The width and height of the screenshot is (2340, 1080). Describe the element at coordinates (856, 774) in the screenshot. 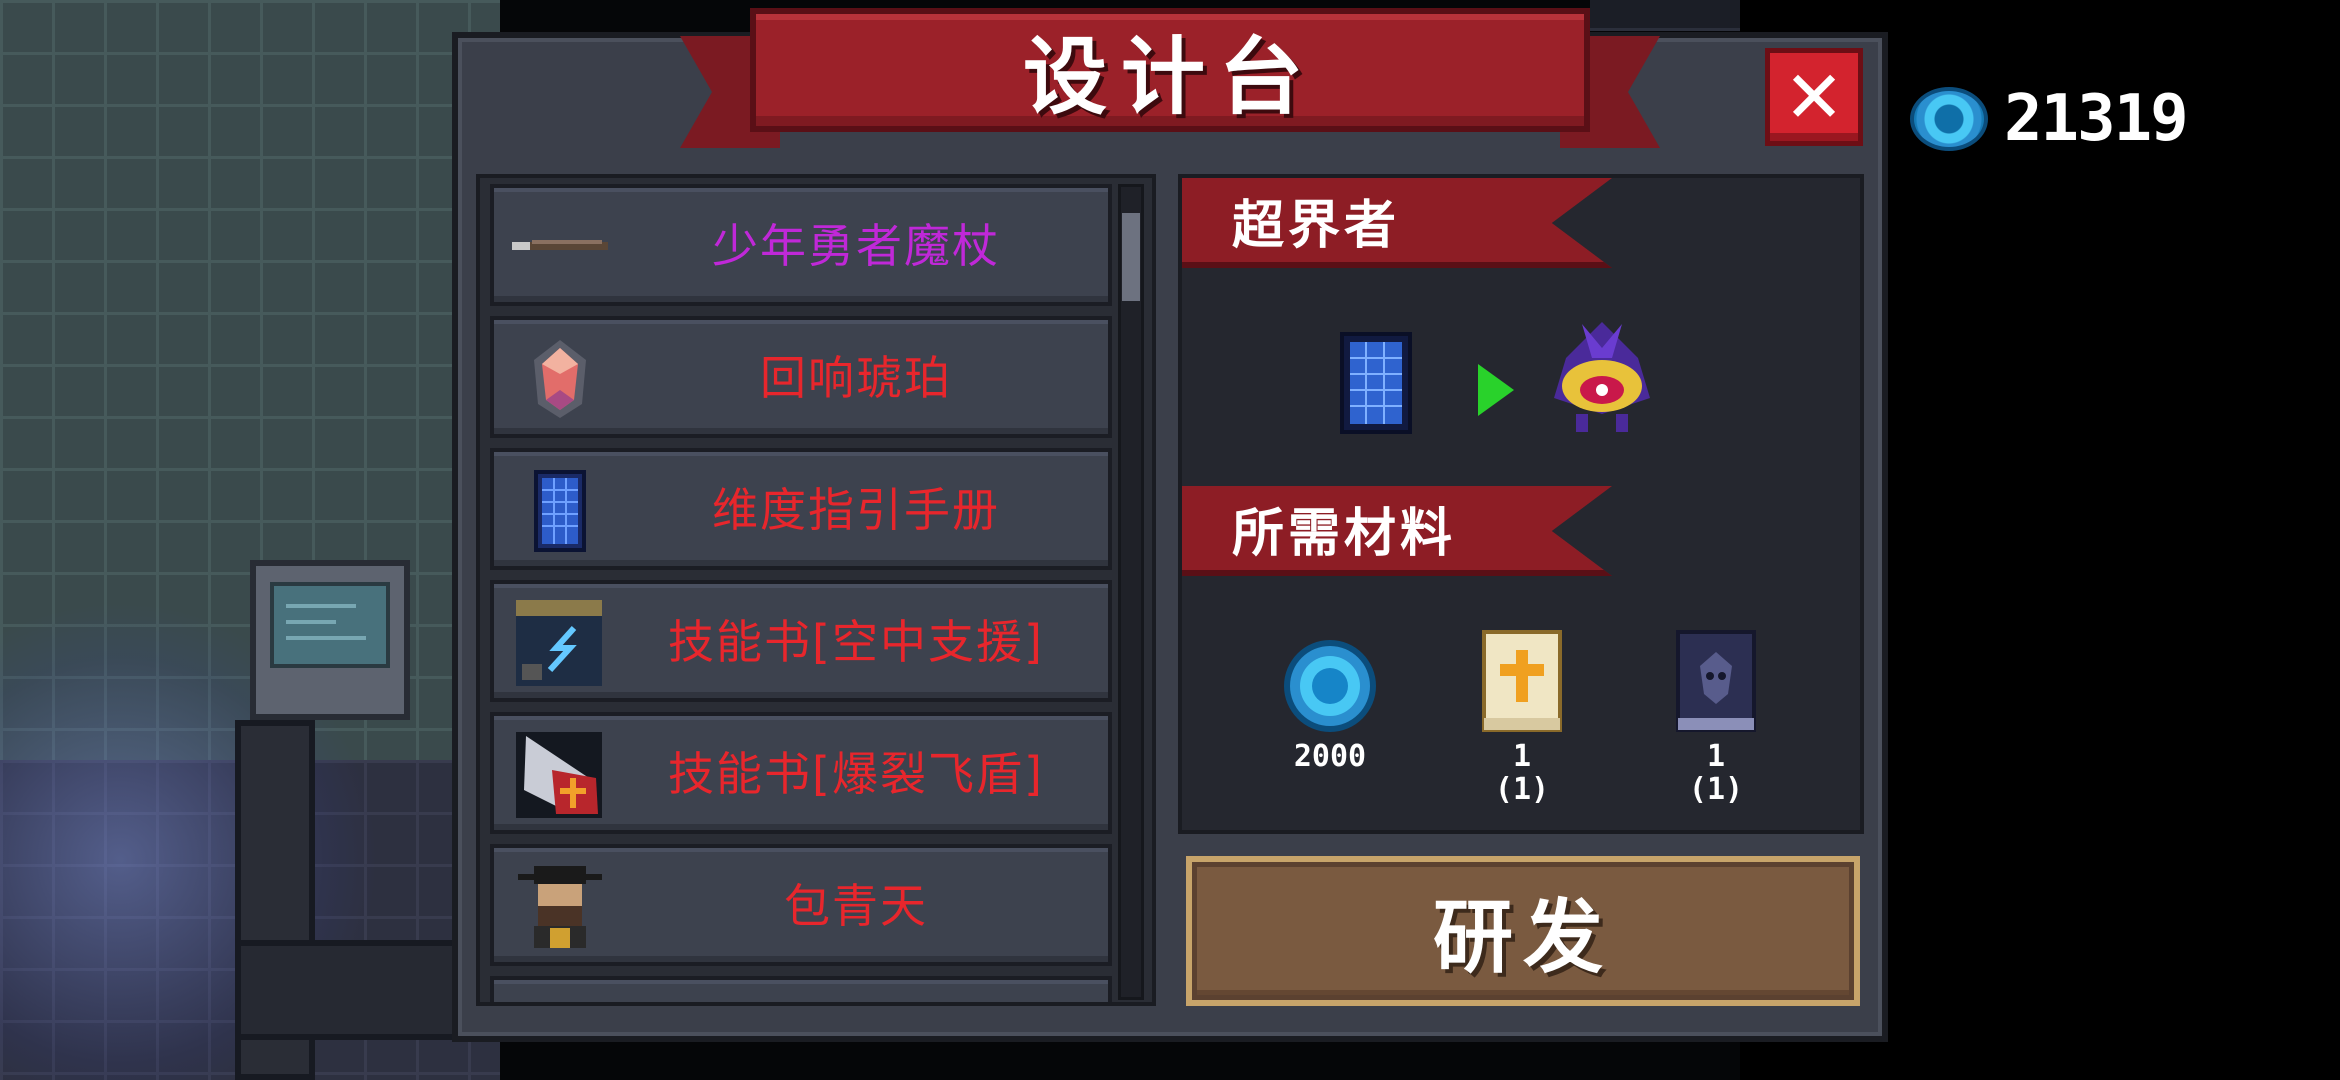

I see `list-item-label: 技能书[爆裂飞盾]` at that location.